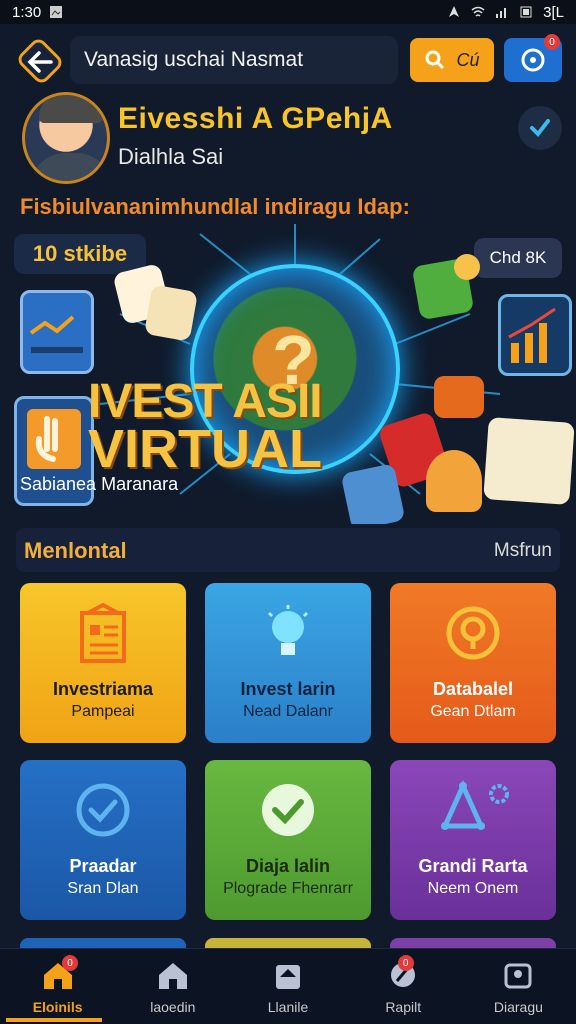  I want to click on card-title: Grandi Rarta, so click(473, 866).